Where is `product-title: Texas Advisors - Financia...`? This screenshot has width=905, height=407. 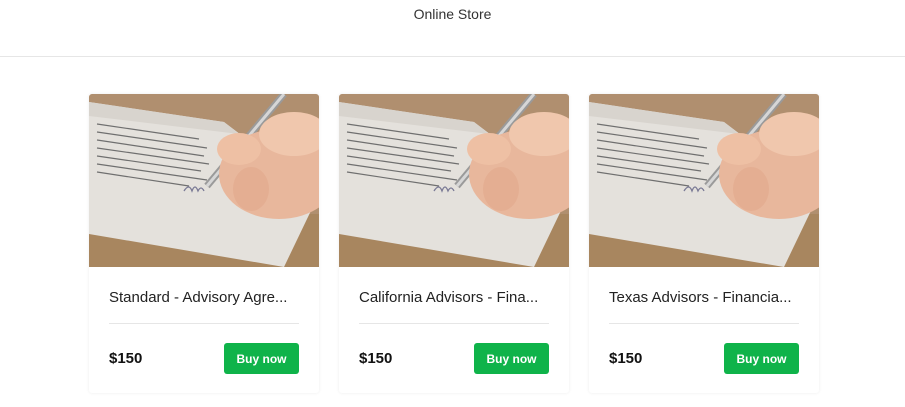 product-title: Texas Advisors - Financia... is located at coordinates (704, 298).